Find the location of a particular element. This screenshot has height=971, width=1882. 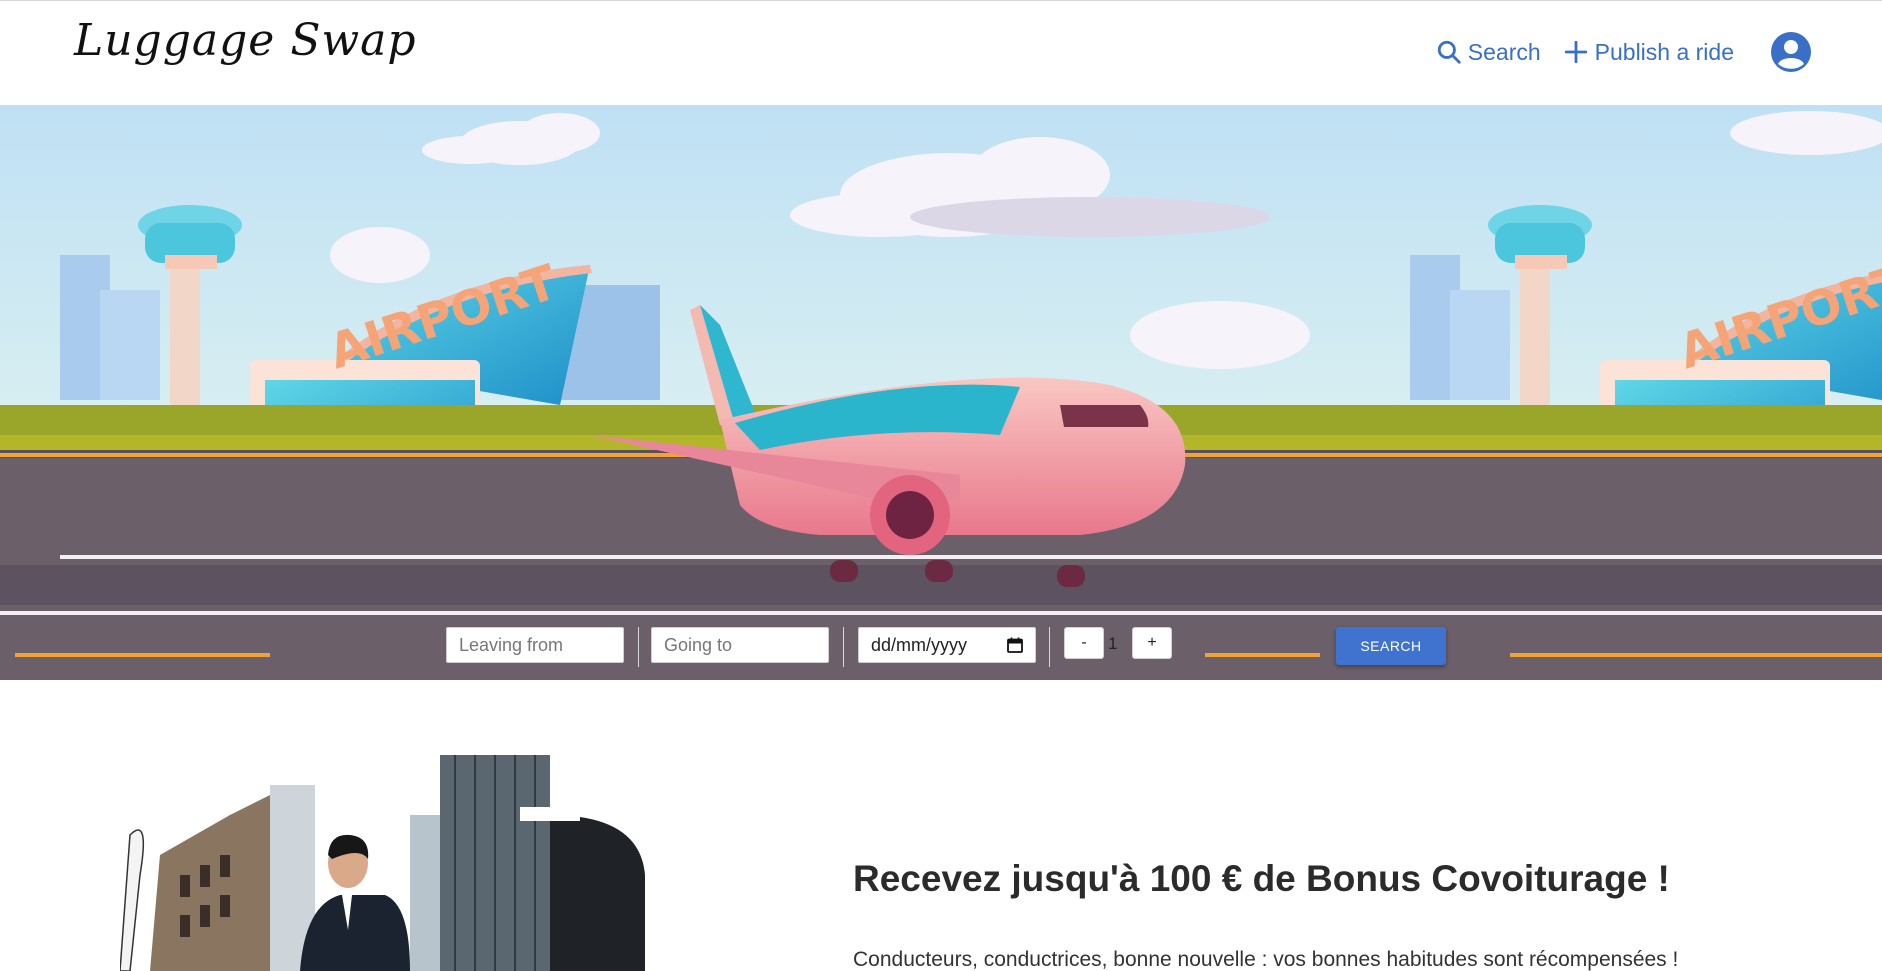

passenger-increment-button: + is located at coordinates (1152, 643).